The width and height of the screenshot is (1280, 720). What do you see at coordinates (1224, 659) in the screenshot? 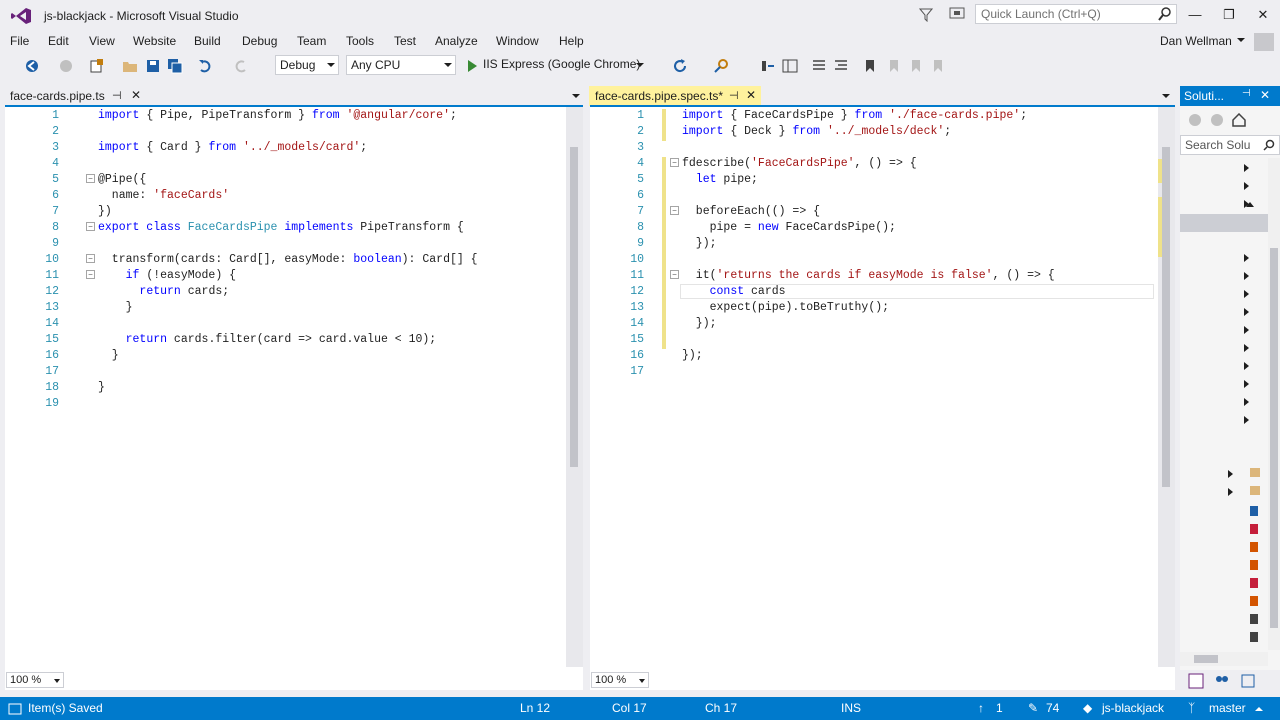
I see `solution-horizontal-scrollbar` at bounding box center [1224, 659].